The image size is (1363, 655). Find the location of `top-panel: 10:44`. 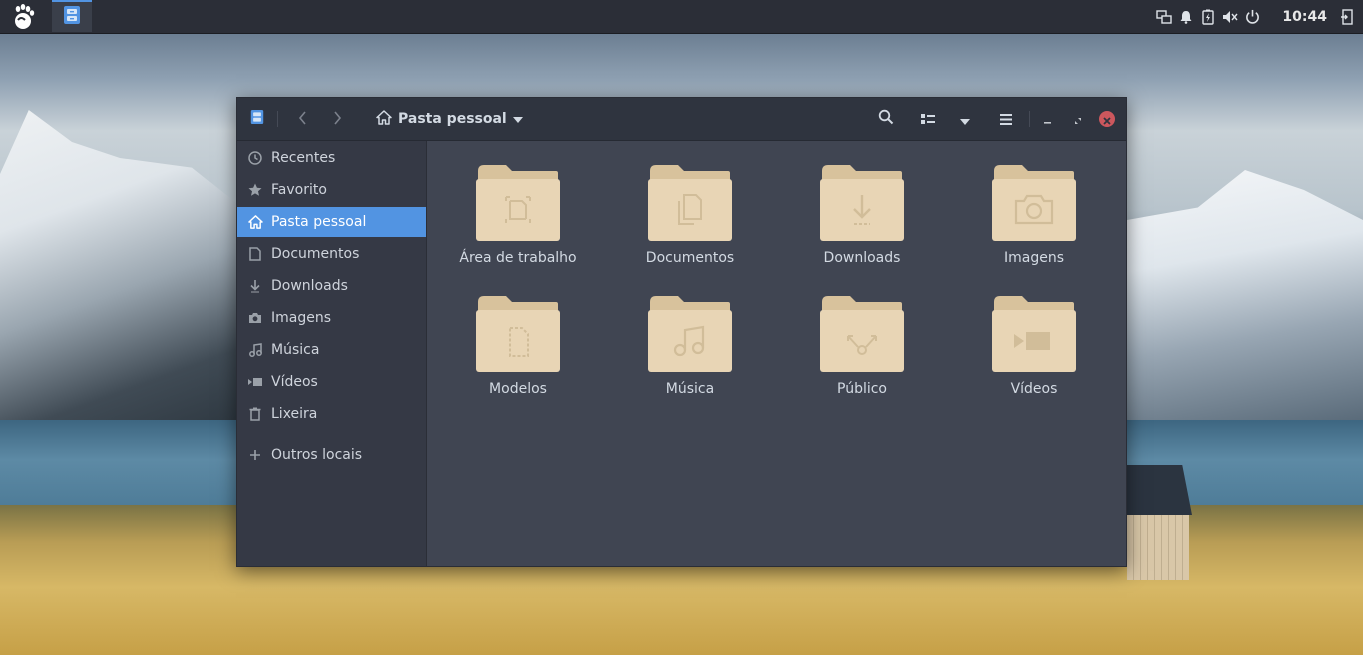

top-panel: 10:44 is located at coordinates (681, 17).